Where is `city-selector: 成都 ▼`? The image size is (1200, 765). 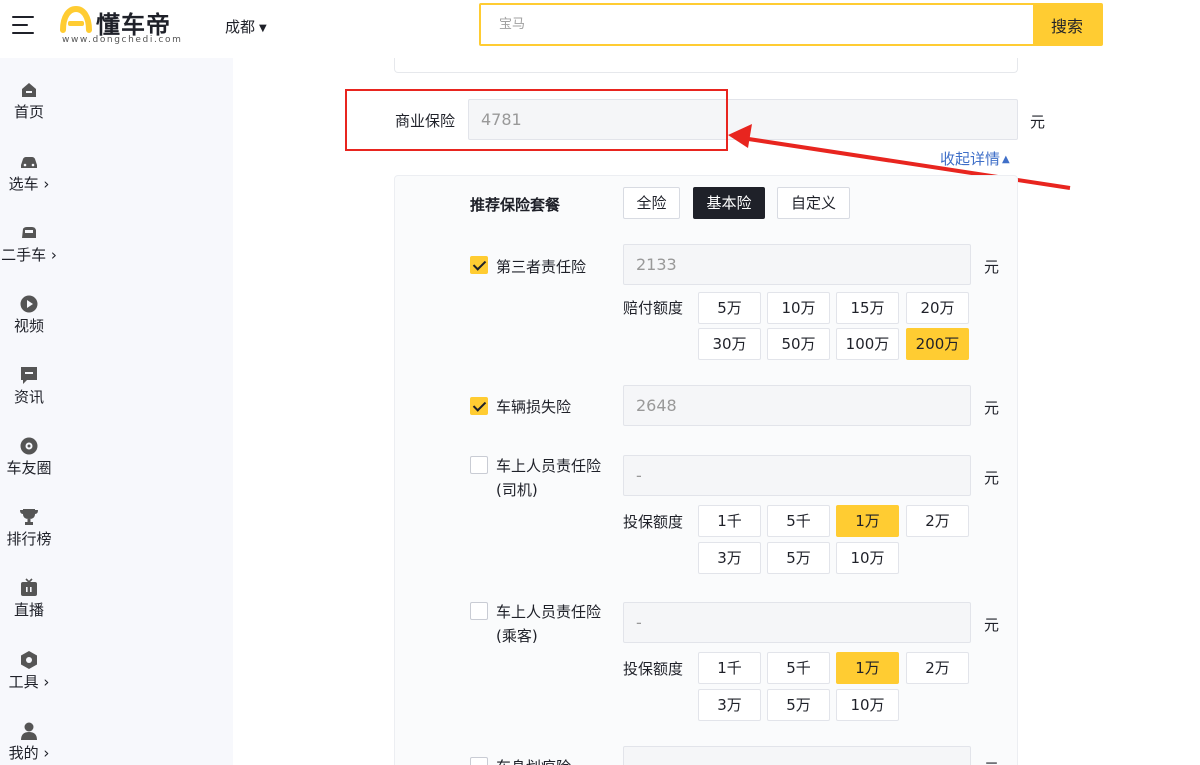 city-selector: 成都 ▼ is located at coordinates (246, 26).